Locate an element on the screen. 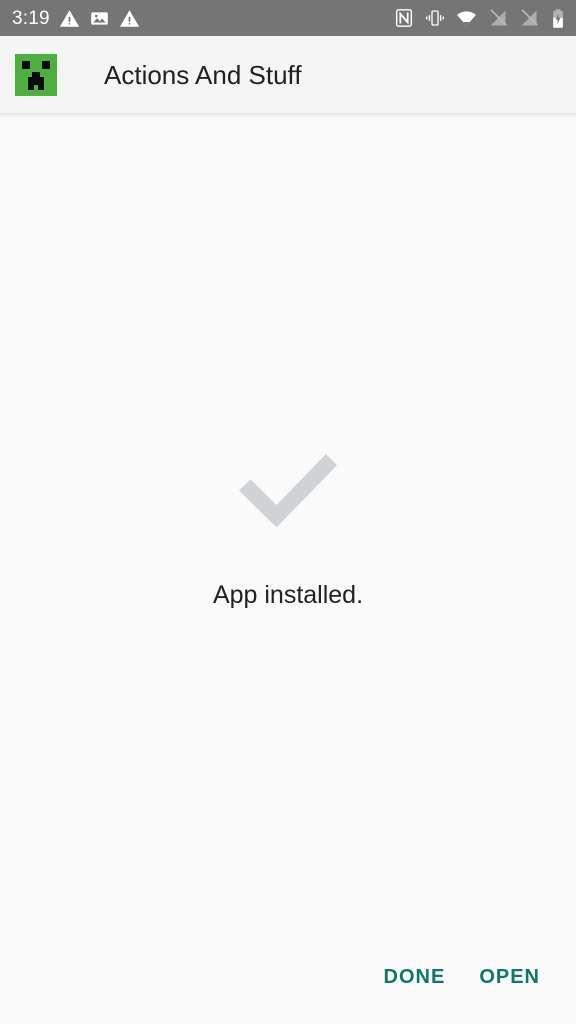 The width and height of the screenshot is (576, 1024). vibrate-mode-icon is located at coordinates (435, 18).